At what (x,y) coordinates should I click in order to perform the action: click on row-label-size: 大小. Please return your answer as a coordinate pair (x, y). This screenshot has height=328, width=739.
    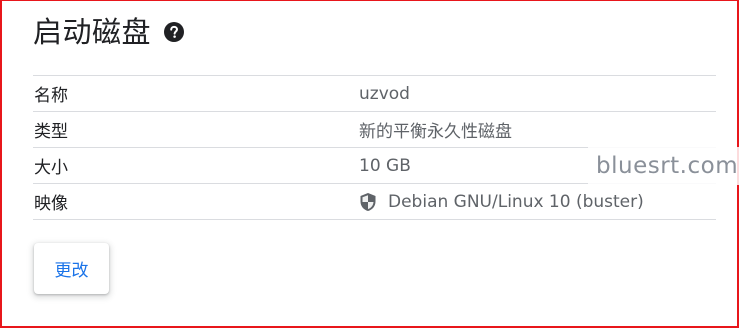
    Looking at the image, I should click on (51, 168).